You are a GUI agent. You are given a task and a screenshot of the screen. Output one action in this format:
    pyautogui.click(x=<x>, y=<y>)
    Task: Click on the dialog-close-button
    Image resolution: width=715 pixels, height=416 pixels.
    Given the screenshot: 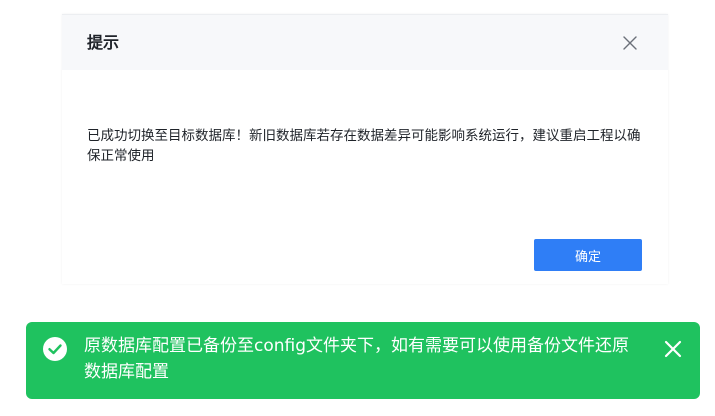 What is the action you would take?
    pyautogui.click(x=630, y=43)
    